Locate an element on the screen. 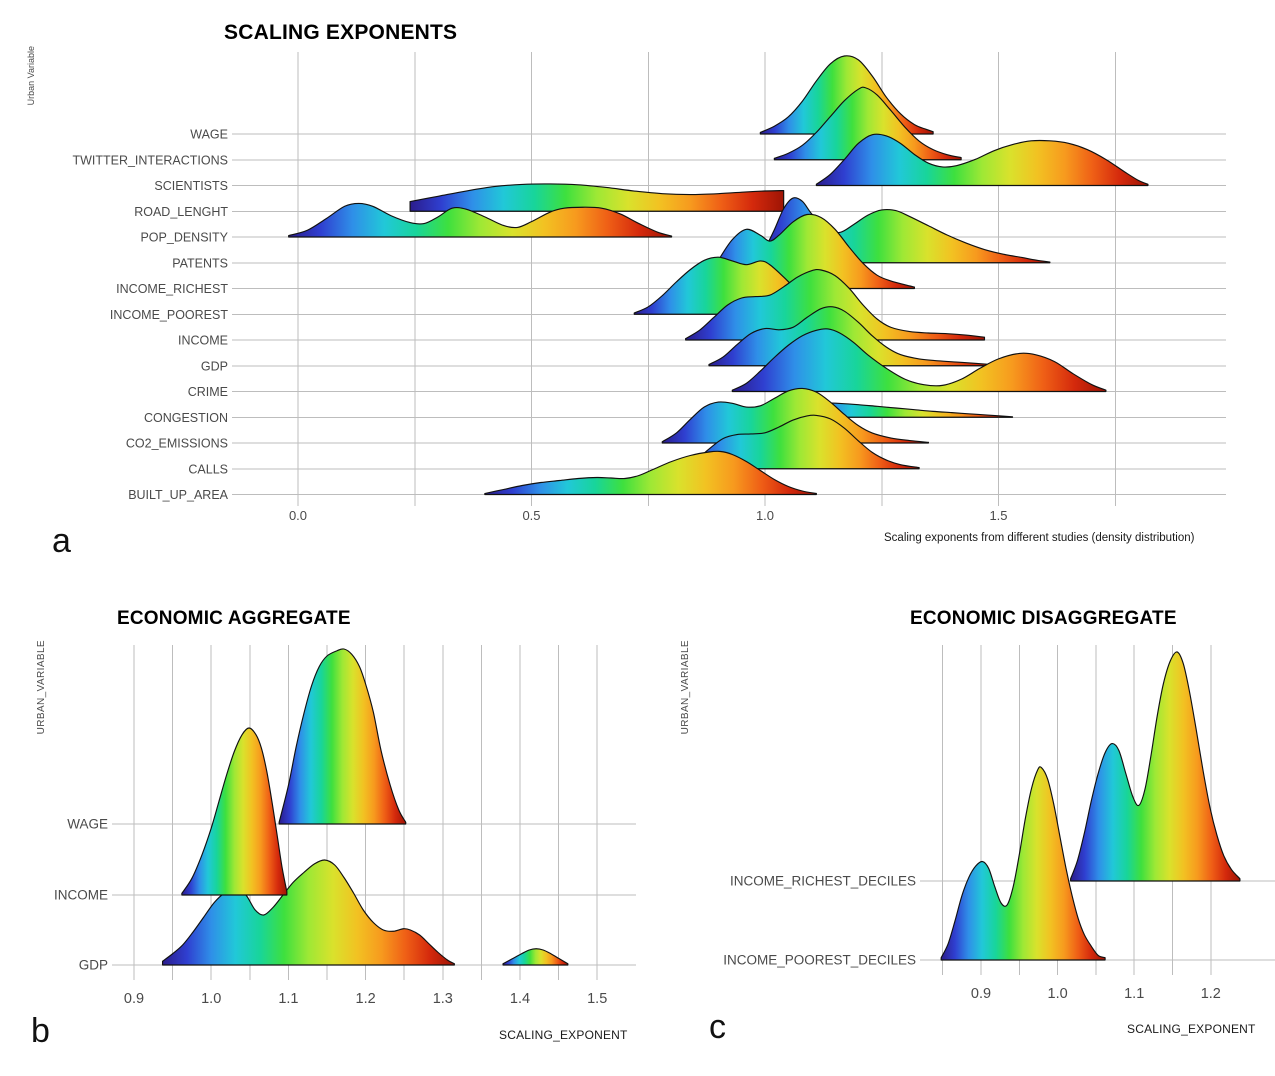 Image resolution: width=1275 pixels, height=1076 pixels. panel-b-letter: b is located at coordinates (40, 1031).